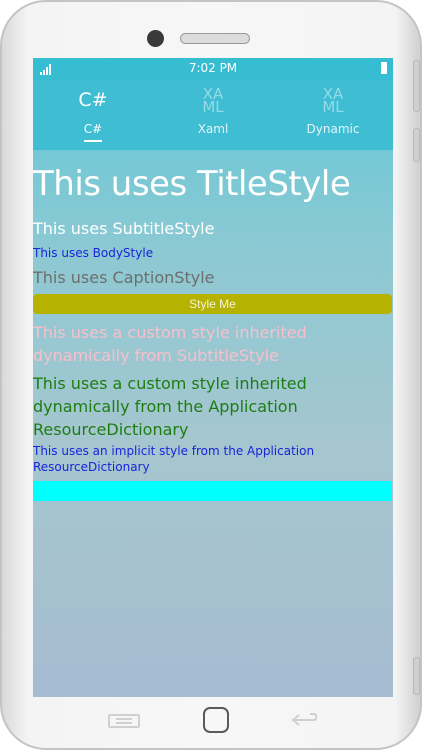 The width and height of the screenshot is (428, 752). What do you see at coordinates (124, 722) in the screenshot?
I see `menu-key-icon` at bounding box center [124, 722].